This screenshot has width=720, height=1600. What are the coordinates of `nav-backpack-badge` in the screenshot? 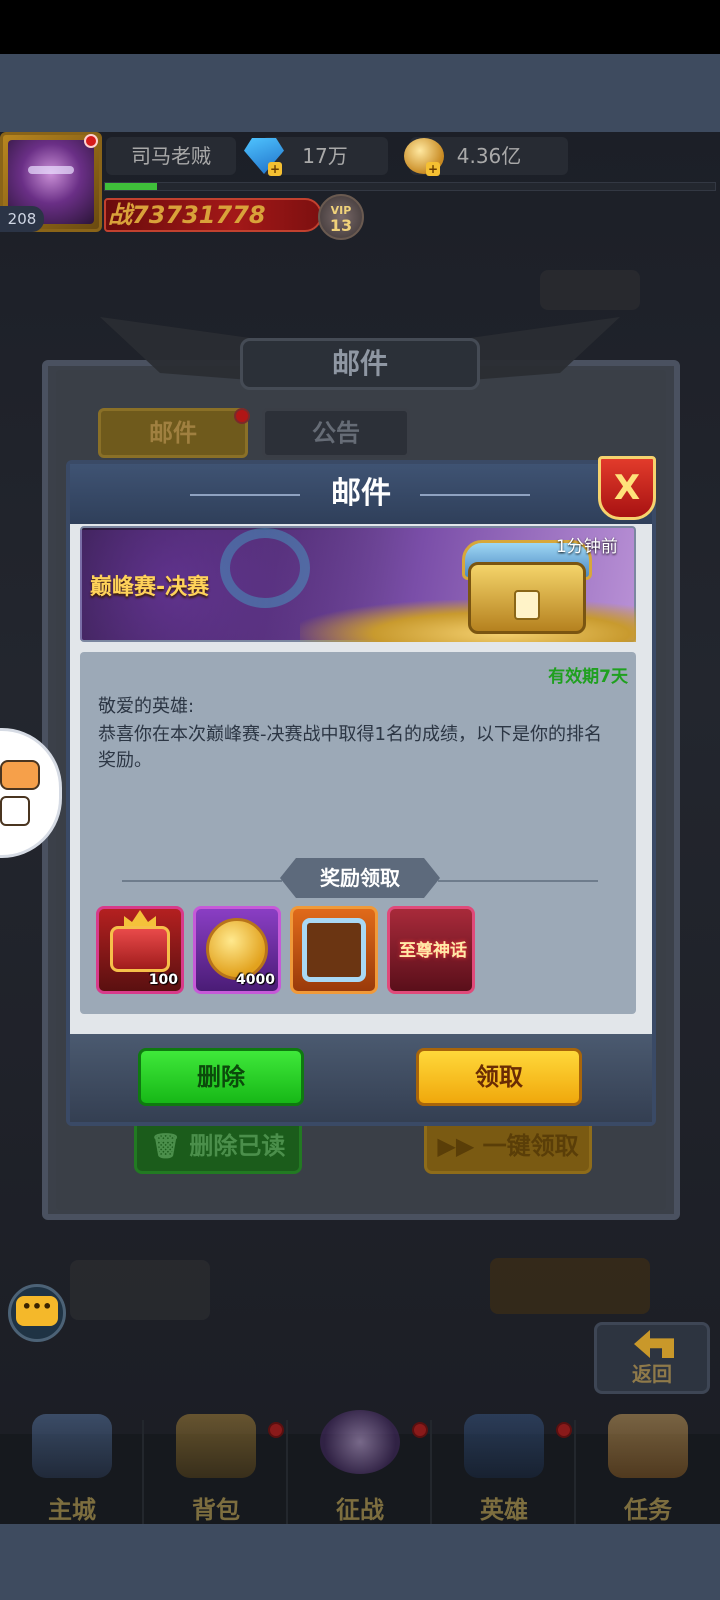 It's located at (276, 1430).